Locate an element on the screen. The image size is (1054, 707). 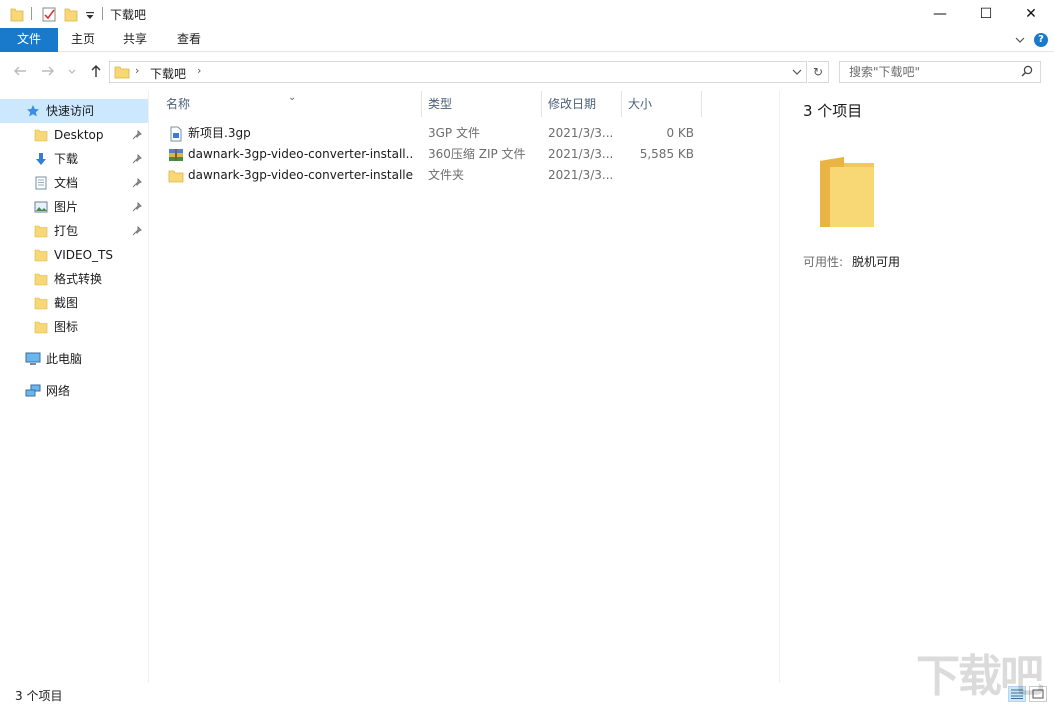
column-header-date: 修改日期 is located at coordinates (582, 104).